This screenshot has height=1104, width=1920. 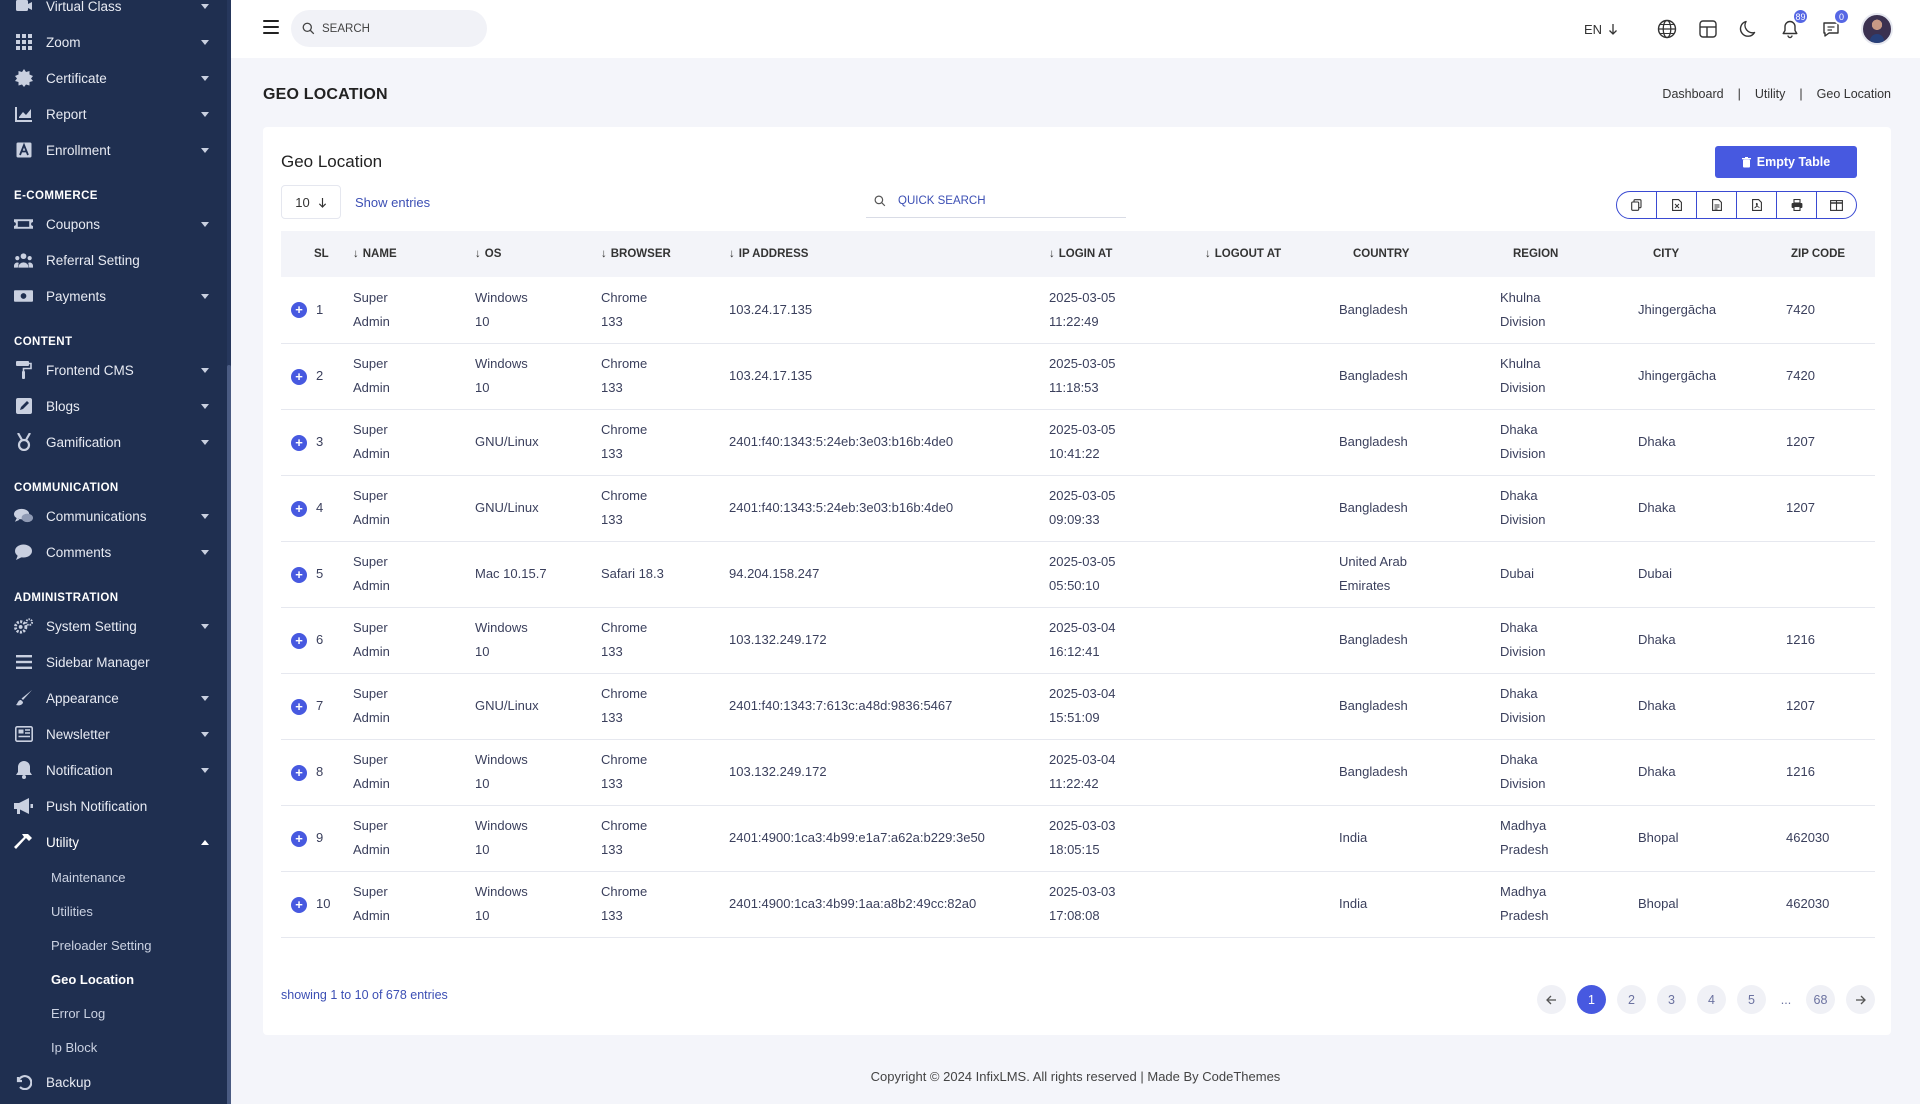 What do you see at coordinates (113, 260) in the screenshot?
I see `sidebar-item-referral-setting: Referral Setting` at bounding box center [113, 260].